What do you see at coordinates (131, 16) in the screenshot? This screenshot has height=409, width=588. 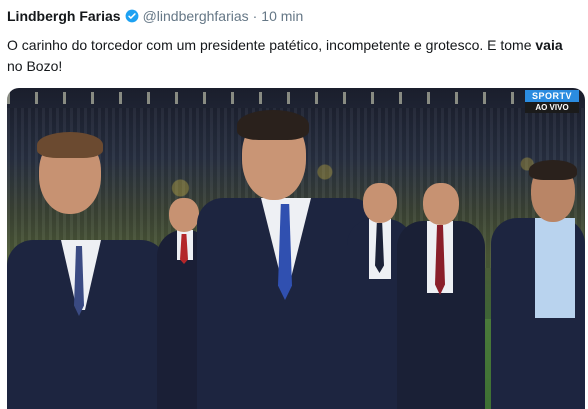 I see `verified-badge-icon` at bounding box center [131, 16].